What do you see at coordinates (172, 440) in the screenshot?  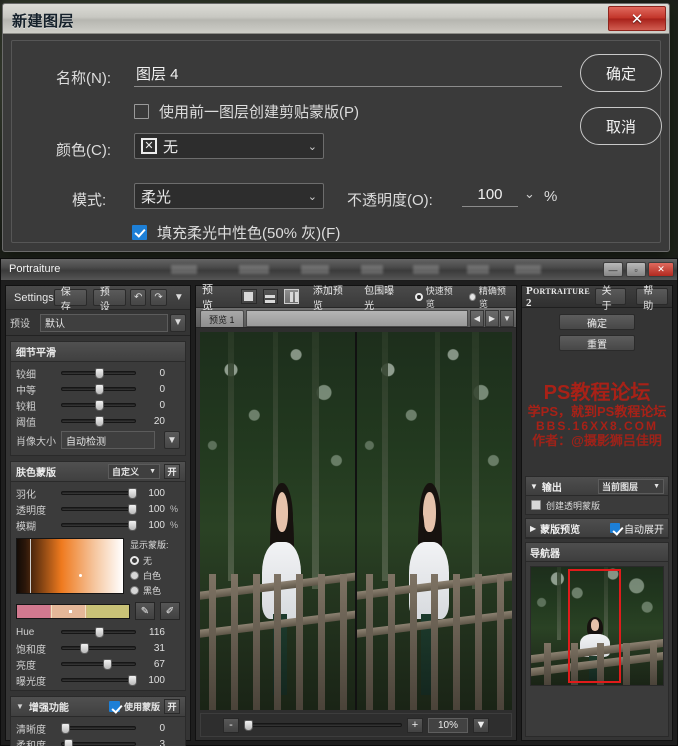 I see `portrait-size-dropdown-icon: ▼` at bounding box center [172, 440].